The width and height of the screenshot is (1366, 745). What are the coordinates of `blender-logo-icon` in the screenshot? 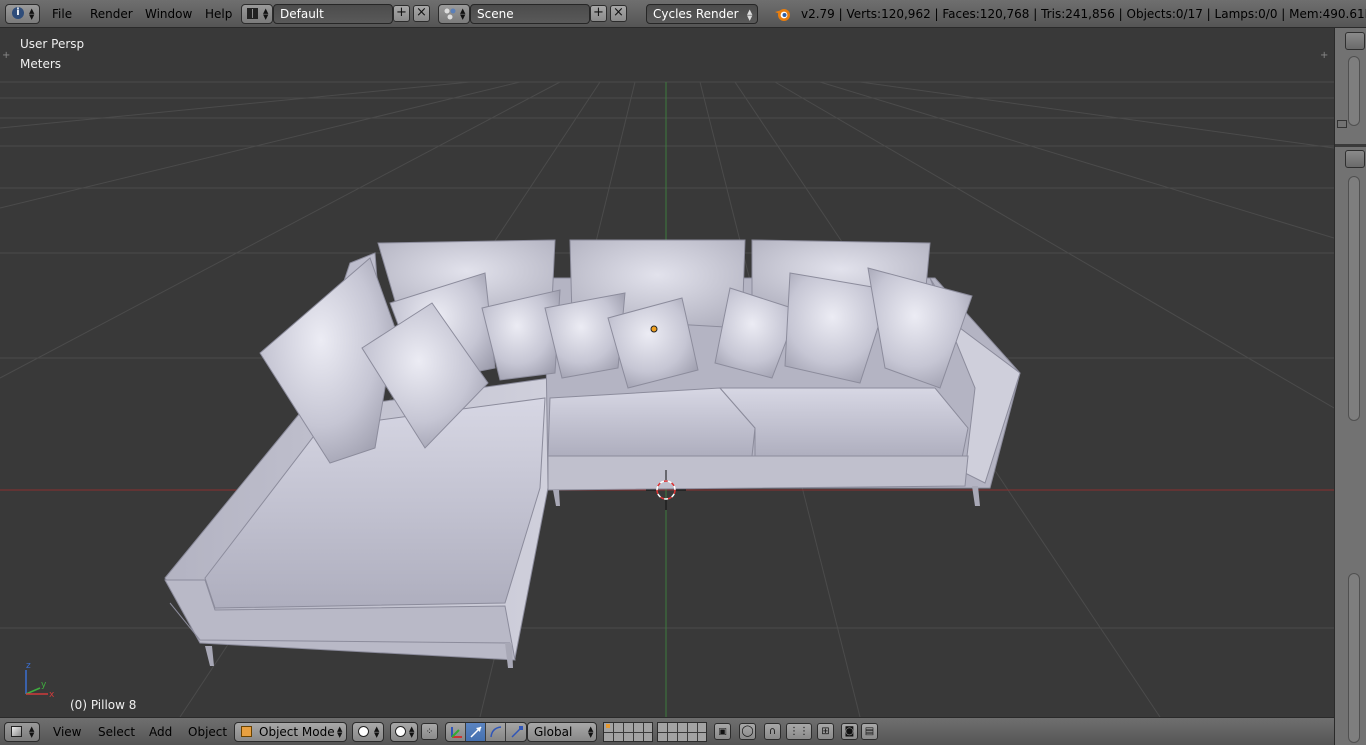 It's located at (782, 15).